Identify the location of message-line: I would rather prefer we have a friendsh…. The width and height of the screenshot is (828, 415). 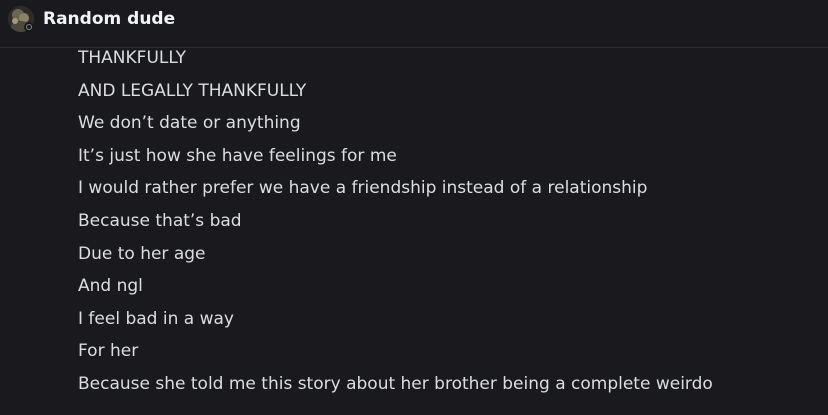
(363, 188).